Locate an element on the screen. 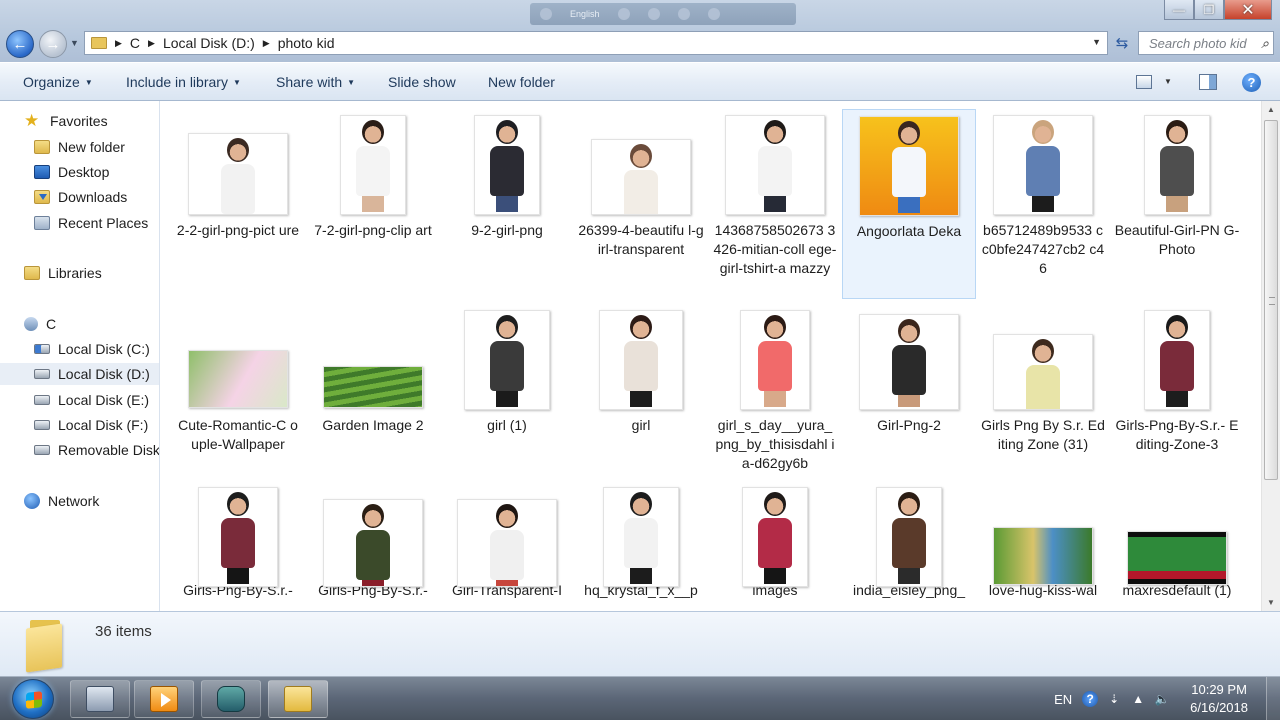 The height and width of the screenshot is (720, 1280). file-item: Girls Png By S.r. Editing Zone (31) is located at coordinates (1043, 399).